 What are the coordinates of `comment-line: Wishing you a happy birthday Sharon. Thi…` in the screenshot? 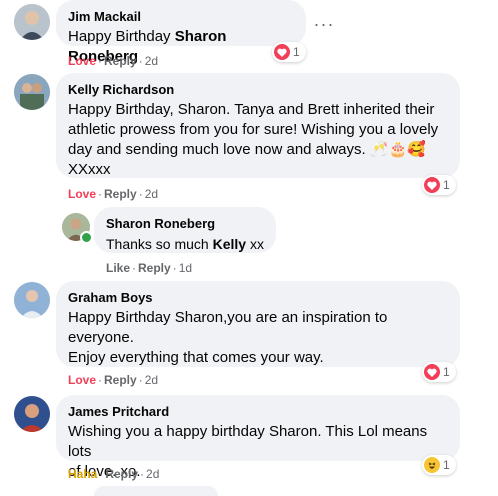 It's located at (248, 441).